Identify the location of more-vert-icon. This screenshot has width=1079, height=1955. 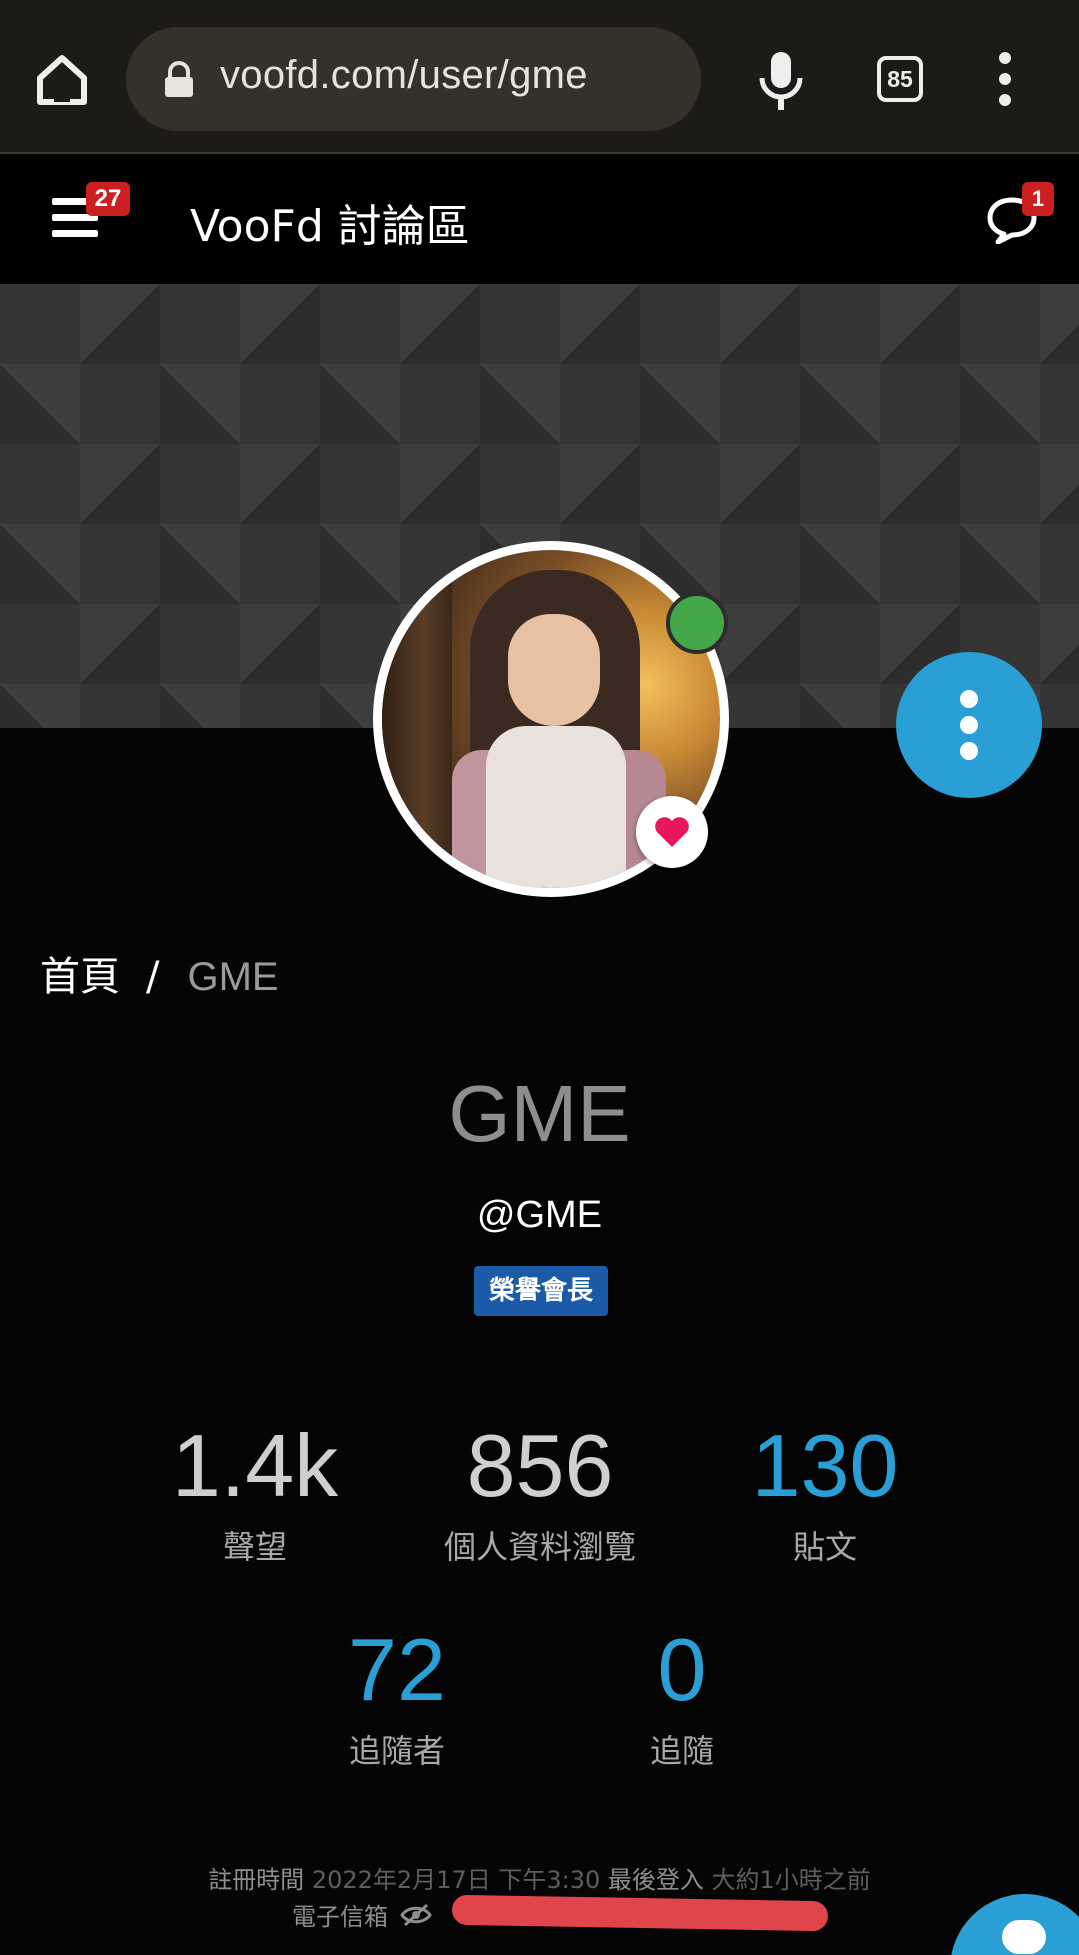
(1005, 80).